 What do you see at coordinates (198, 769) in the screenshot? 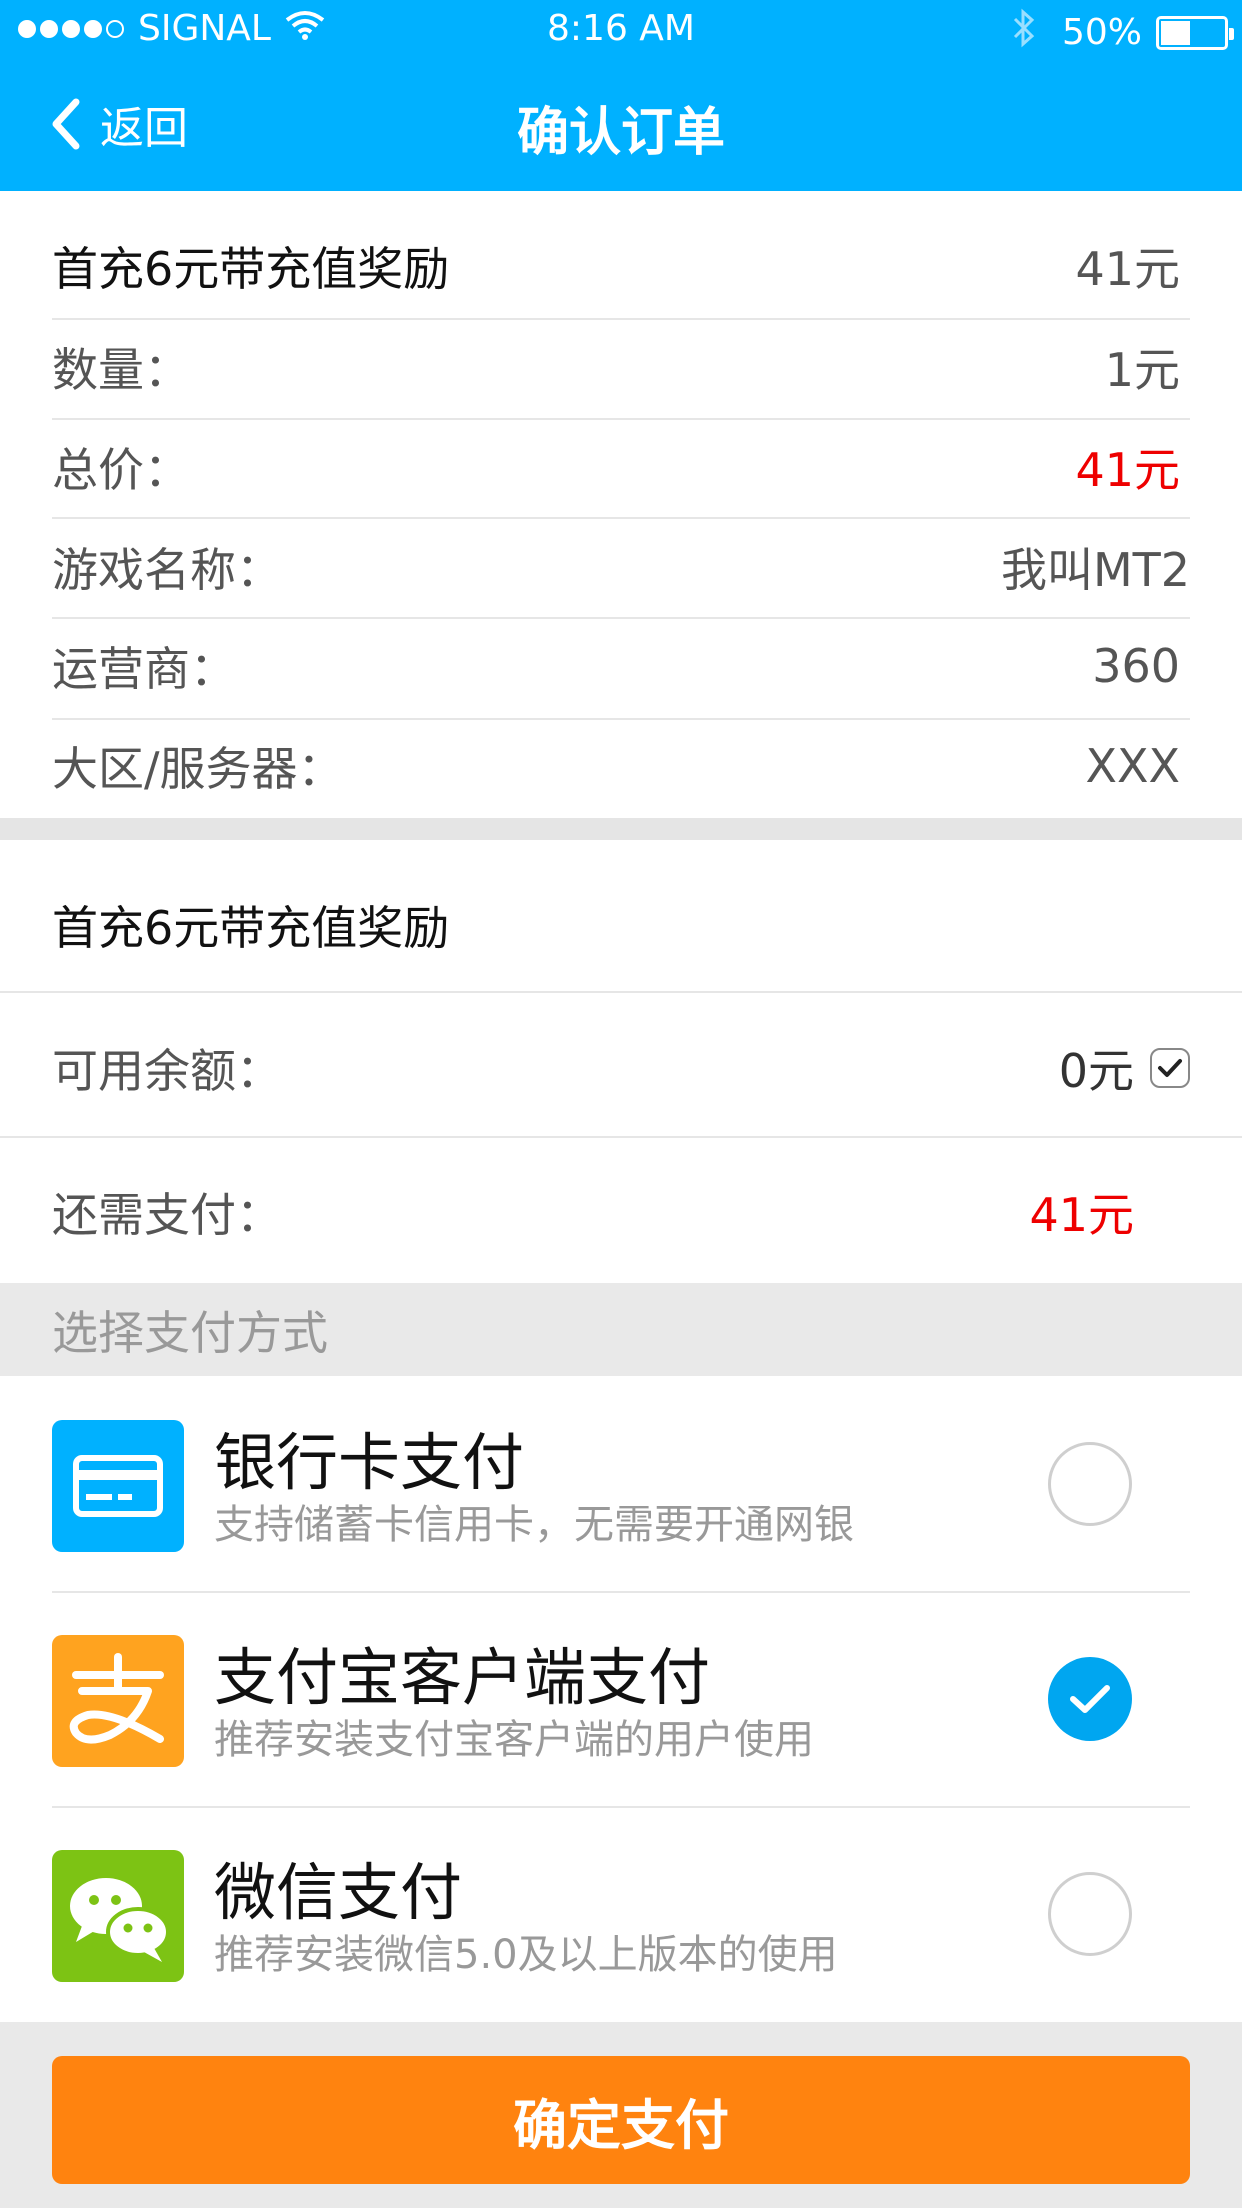
I see `order-row-label: 大区/服务器：` at bounding box center [198, 769].